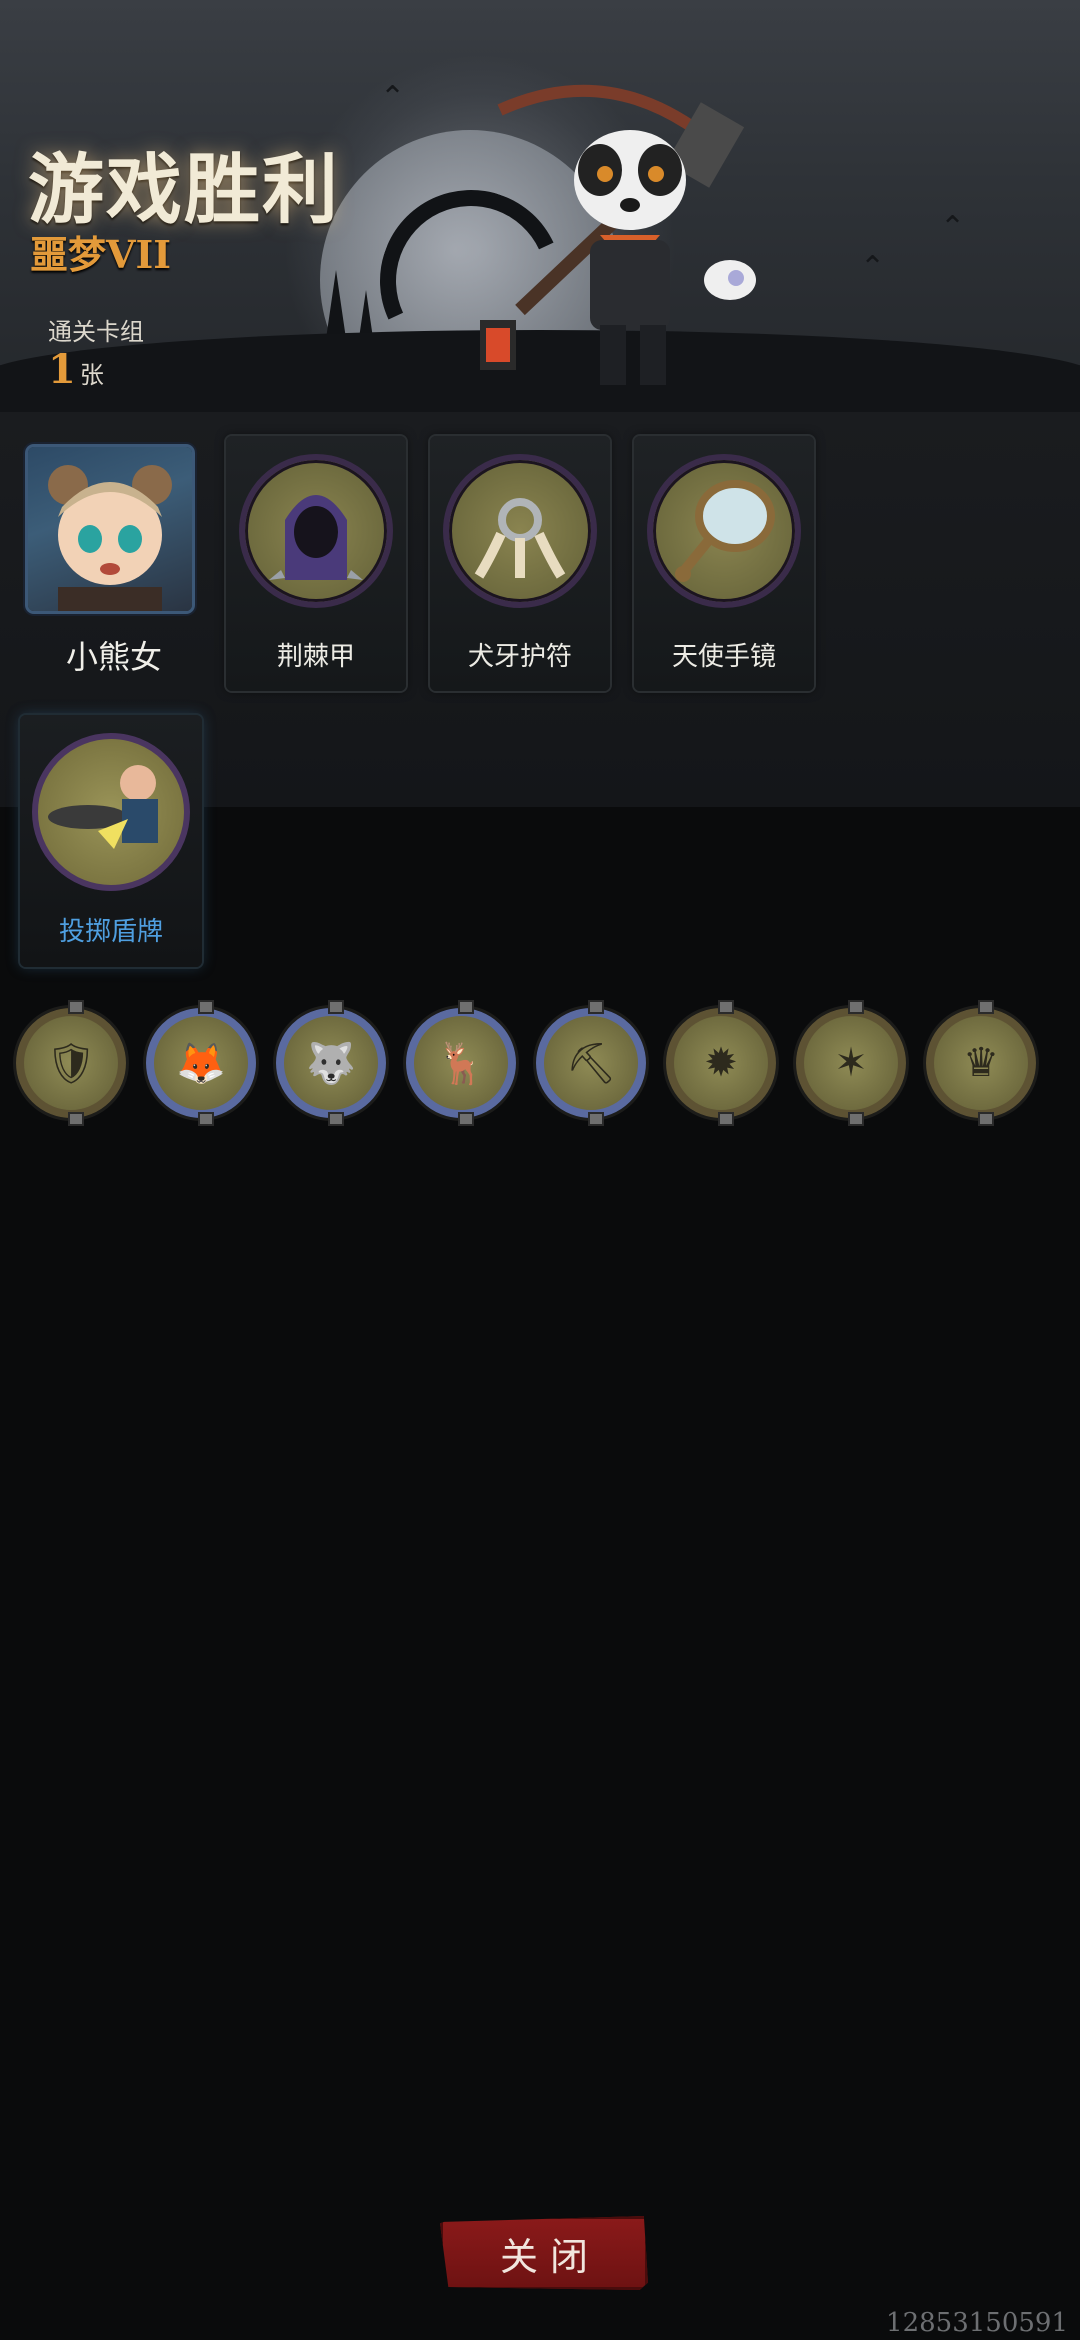  Describe the element at coordinates (981, 1063) in the screenshot. I see `bear-girl-medal-icon: ♛` at that location.